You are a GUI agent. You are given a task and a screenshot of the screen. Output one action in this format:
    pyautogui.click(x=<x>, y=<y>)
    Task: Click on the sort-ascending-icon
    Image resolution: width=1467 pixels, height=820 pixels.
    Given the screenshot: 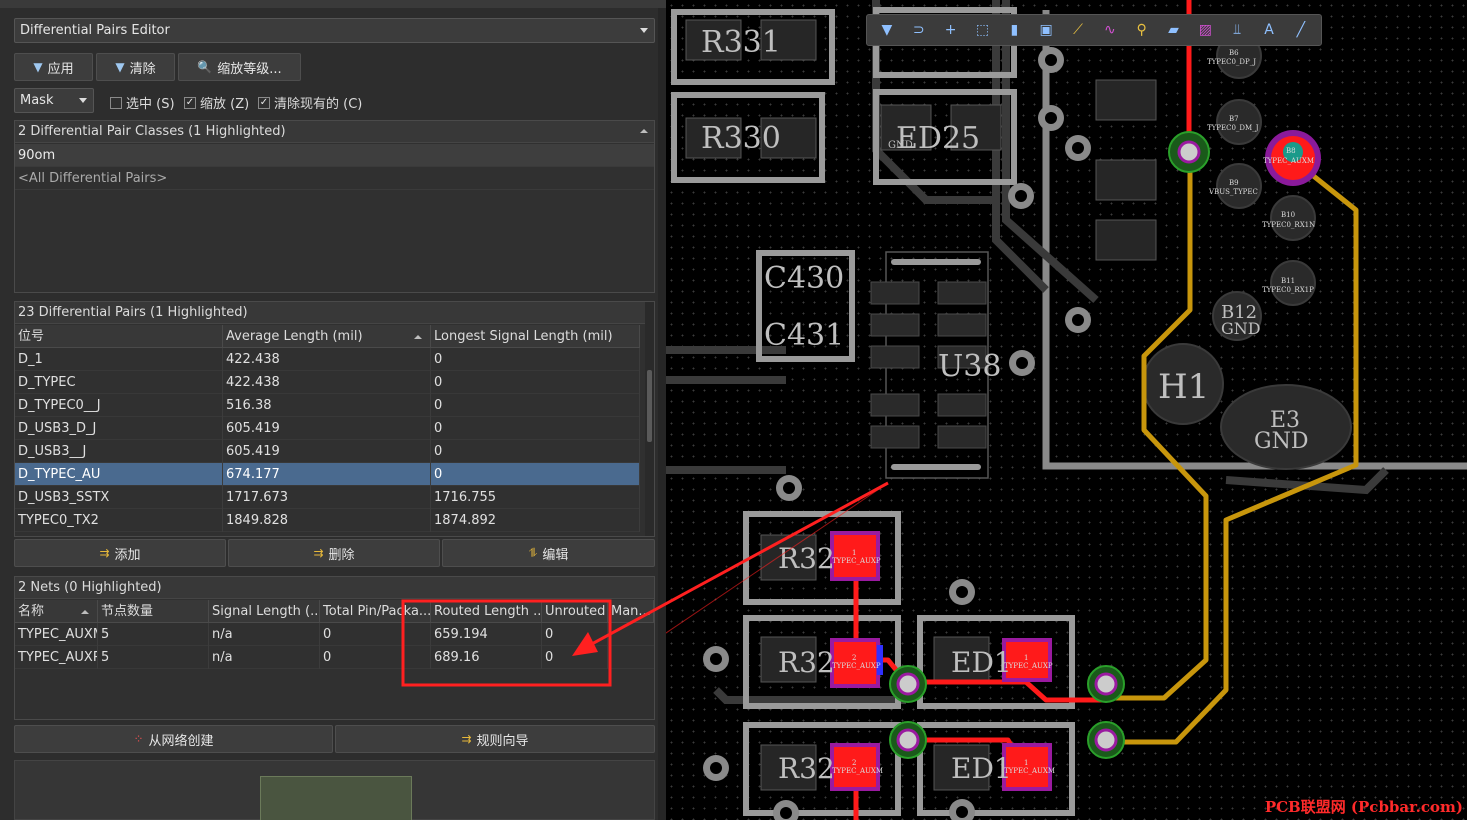 What is the action you would take?
    pyautogui.click(x=418, y=337)
    